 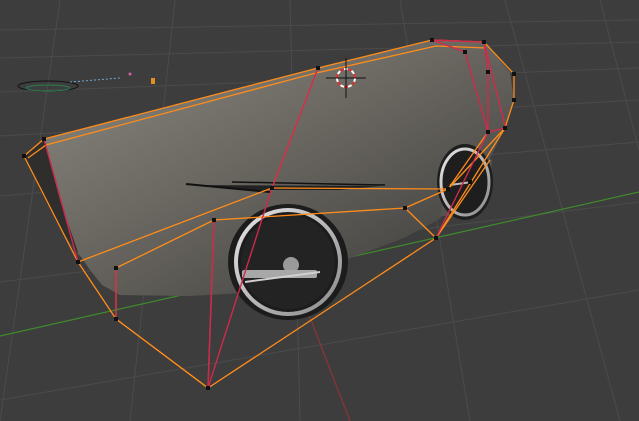 What do you see at coordinates (465, 182) in the screenshot?
I see `rear-wheel` at bounding box center [465, 182].